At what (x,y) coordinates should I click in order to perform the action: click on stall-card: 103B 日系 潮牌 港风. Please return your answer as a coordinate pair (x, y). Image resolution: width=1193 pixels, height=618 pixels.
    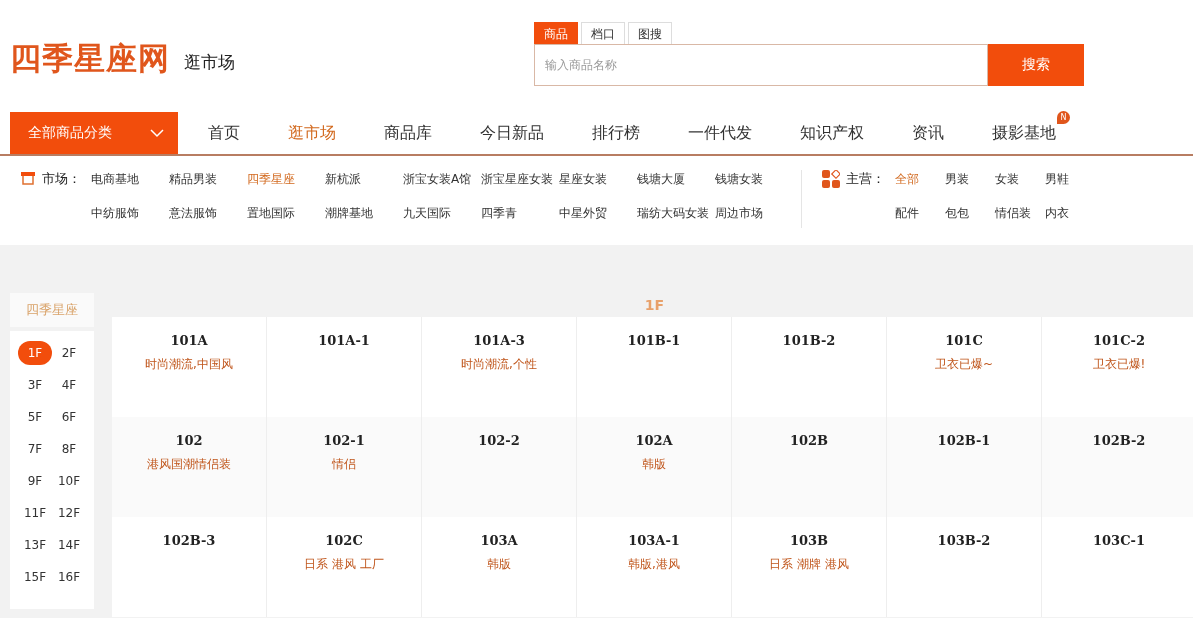
    Looking at the image, I should click on (809, 567).